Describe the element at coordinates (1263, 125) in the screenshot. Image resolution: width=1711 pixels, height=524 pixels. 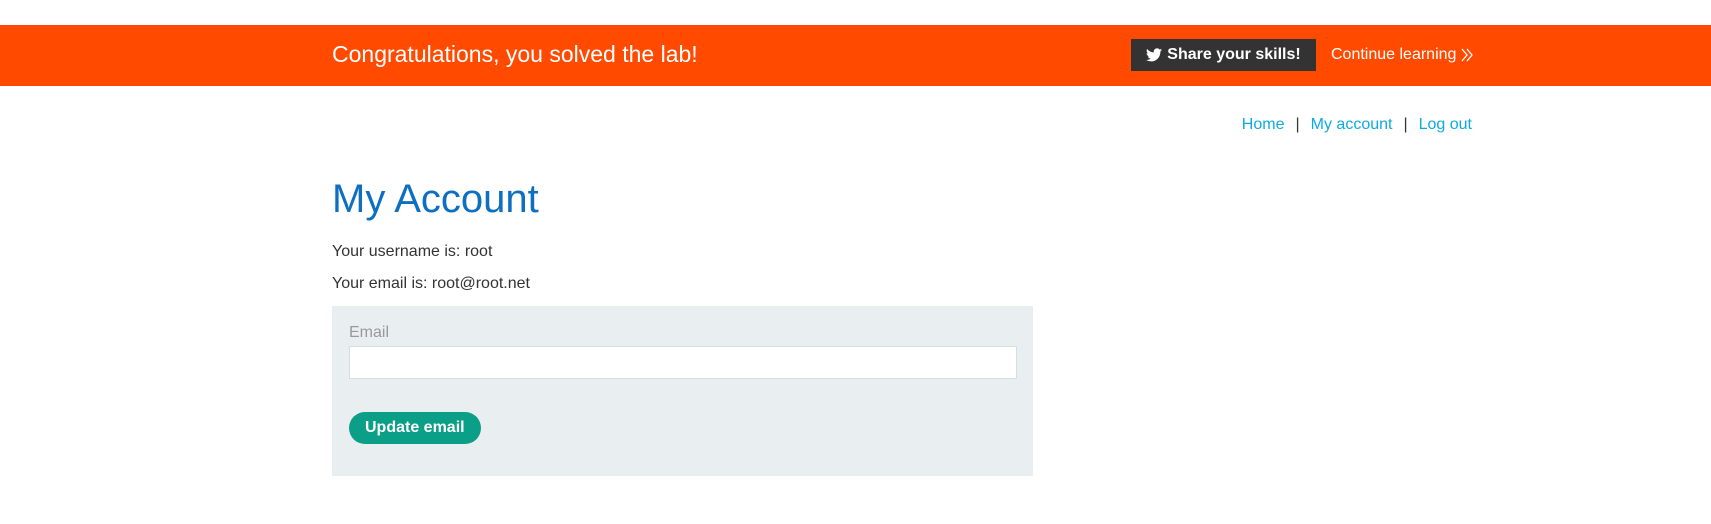
I see `nav-home-link: Home` at that location.